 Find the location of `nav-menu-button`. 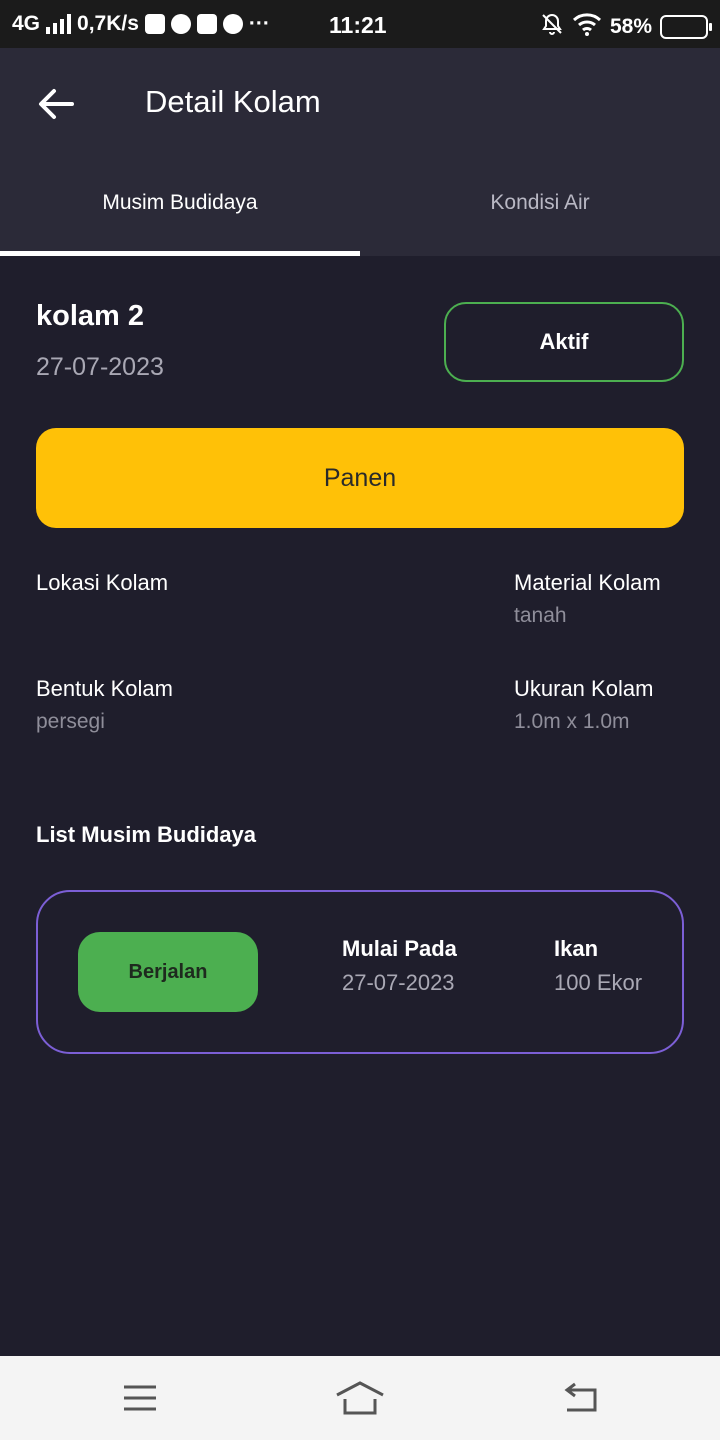

nav-menu-button is located at coordinates (140, 1398).